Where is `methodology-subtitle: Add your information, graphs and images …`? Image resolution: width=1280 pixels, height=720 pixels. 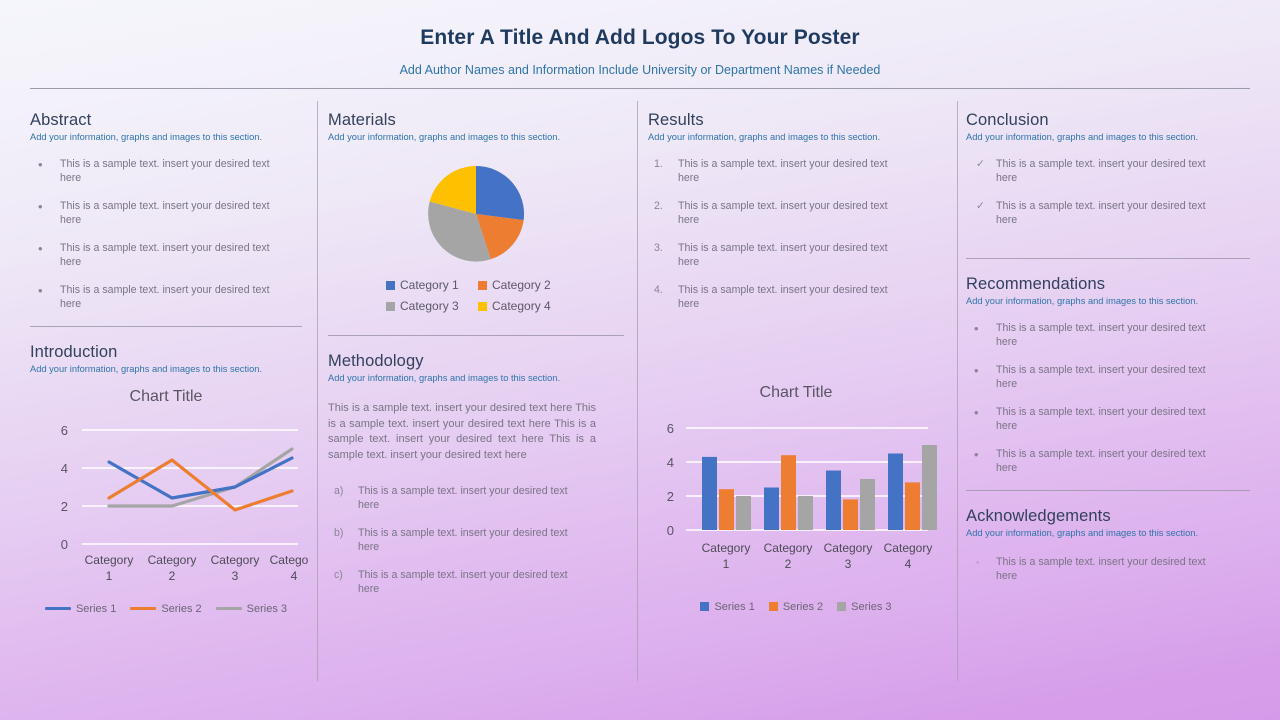
methodology-subtitle: Add your information, graphs and images … is located at coordinates (444, 378).